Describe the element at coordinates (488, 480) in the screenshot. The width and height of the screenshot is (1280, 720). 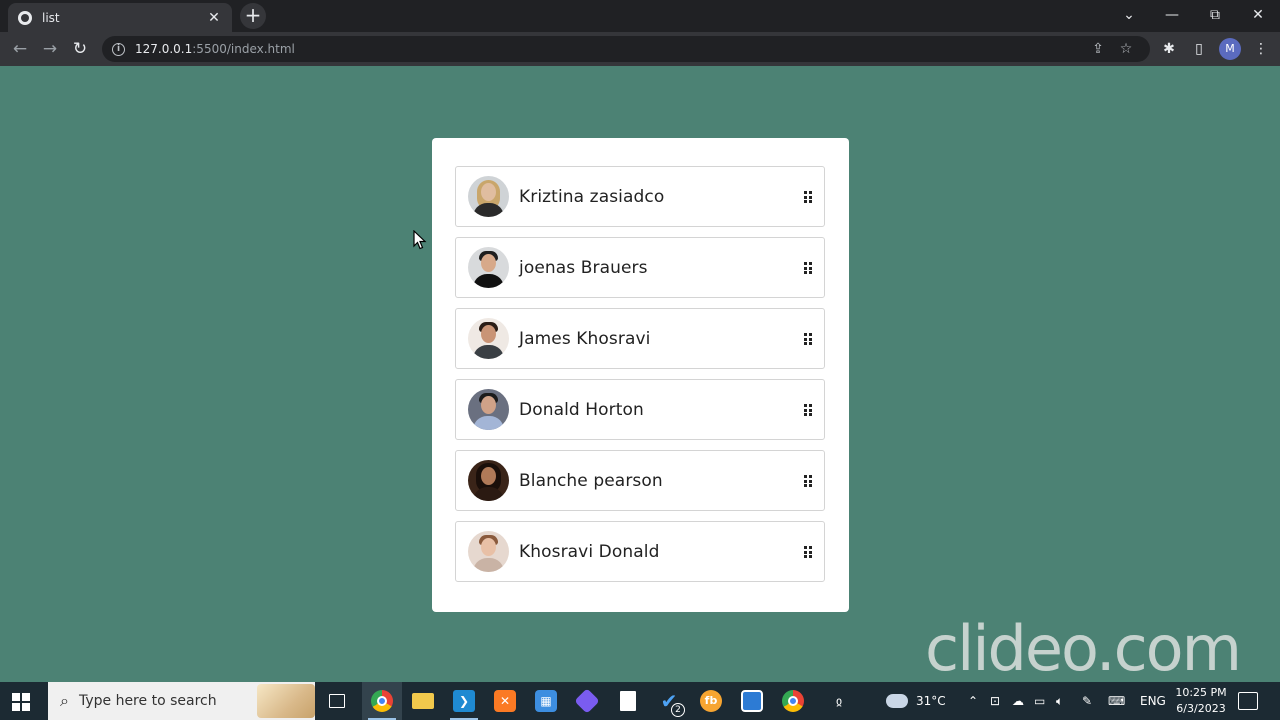
I see `avatar-blanche` at that location.